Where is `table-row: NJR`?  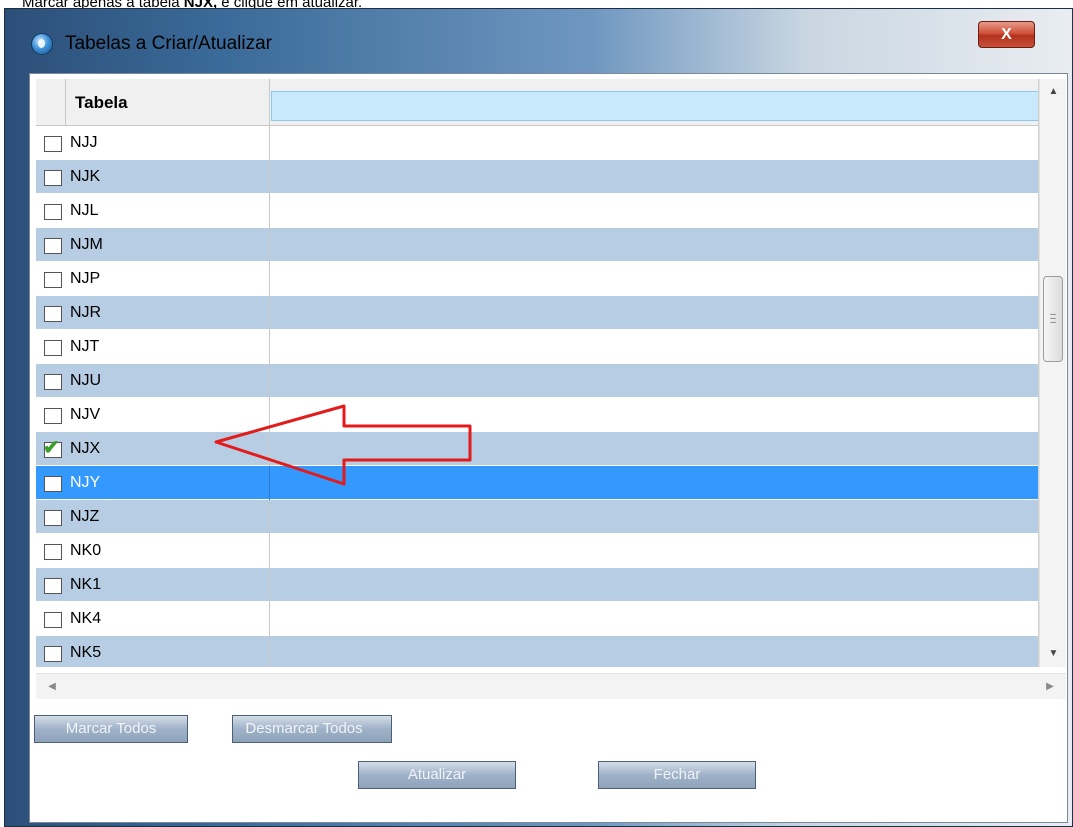 table-row: NJR is located at coordinates (537, 313).